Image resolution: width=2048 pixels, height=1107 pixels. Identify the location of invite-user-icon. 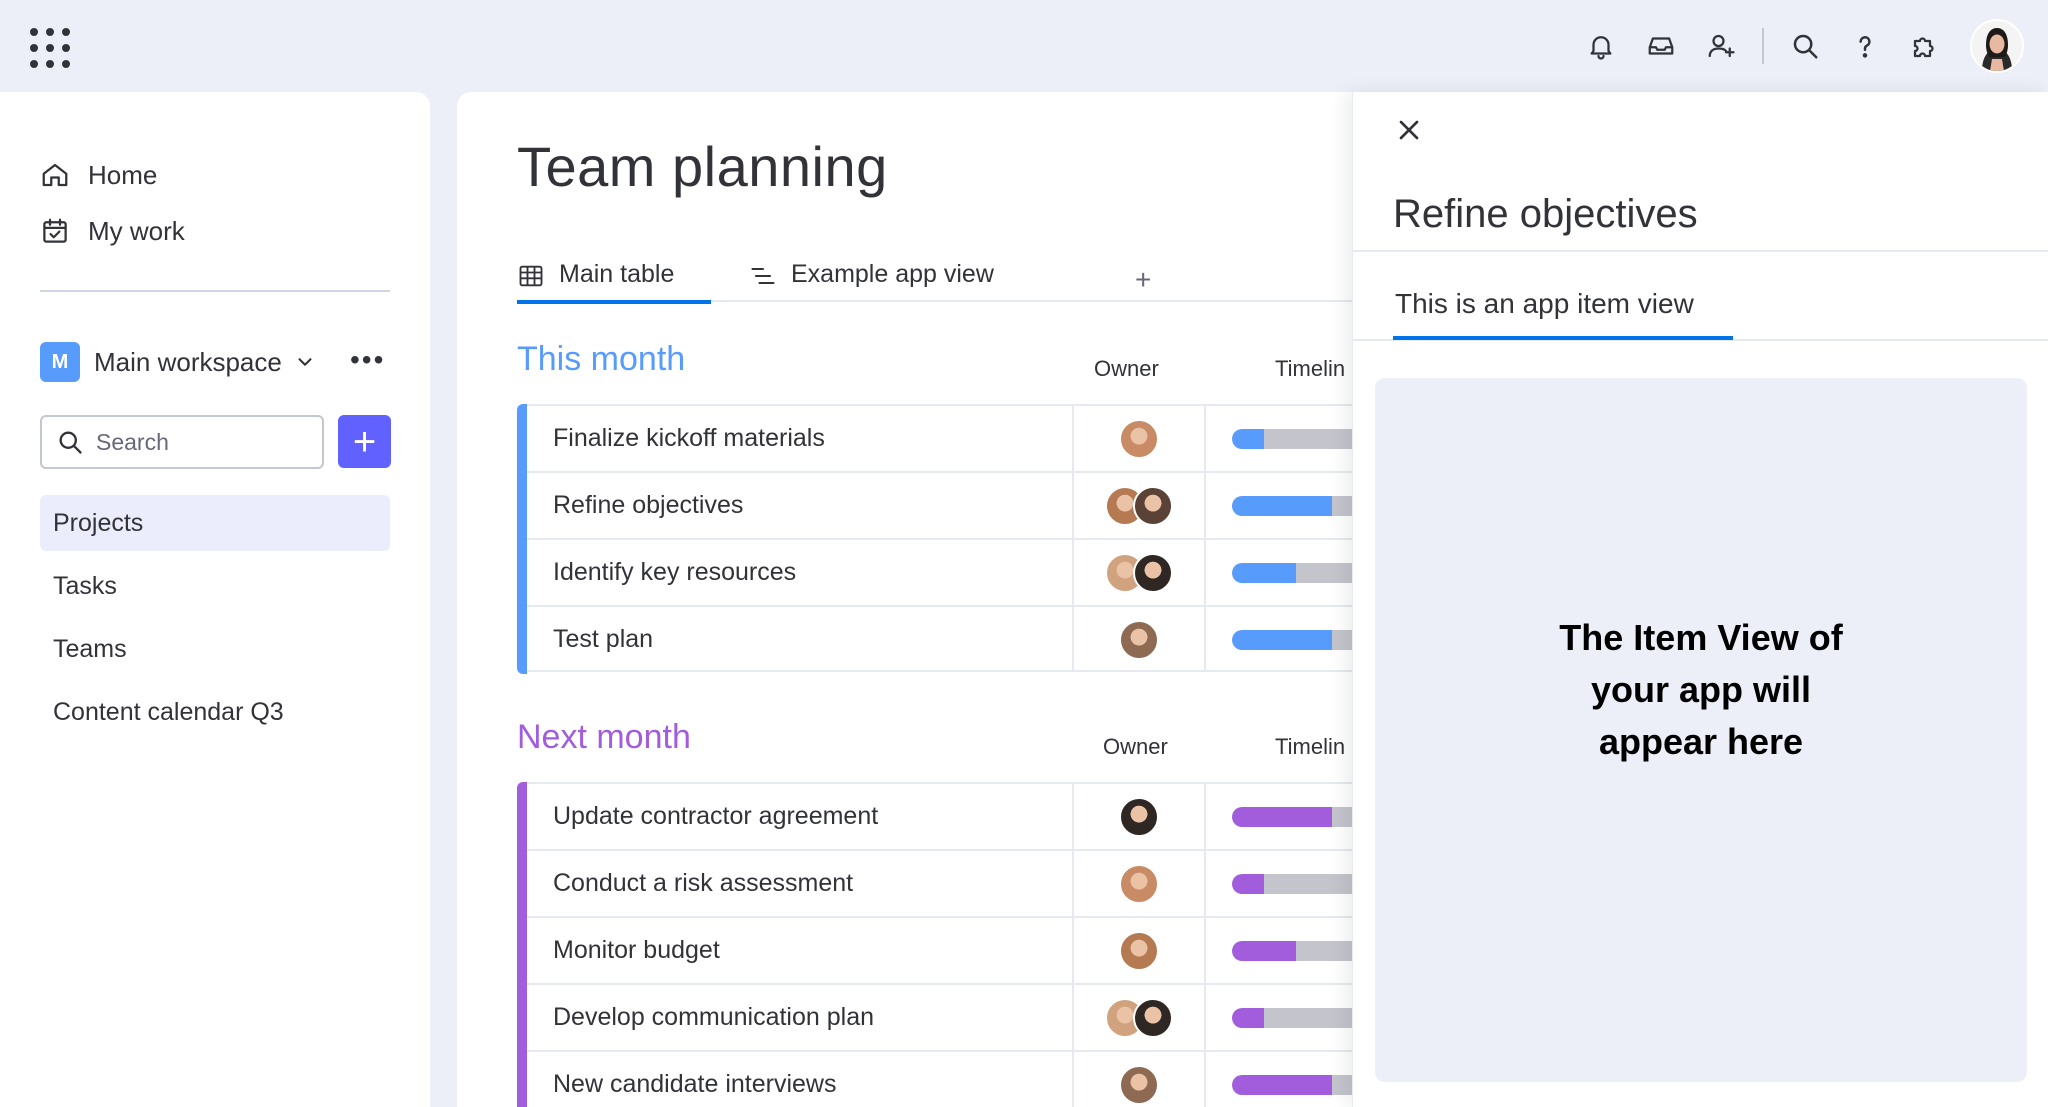
(1721, 46).